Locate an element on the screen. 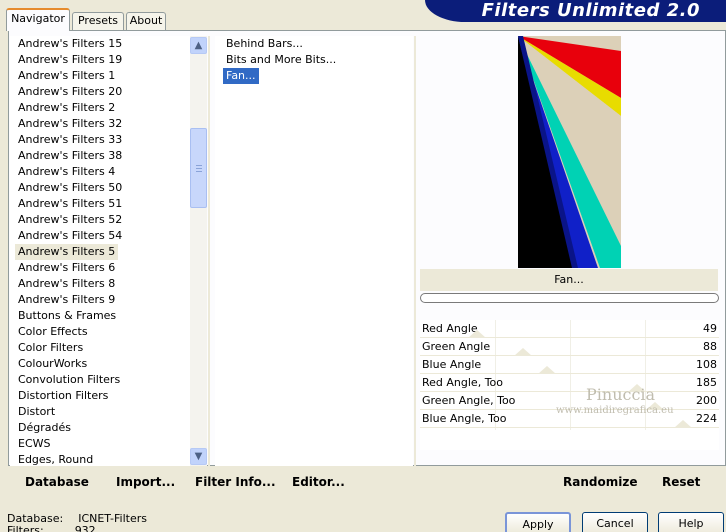  help-button: Help is located at coordinates (691, 522).